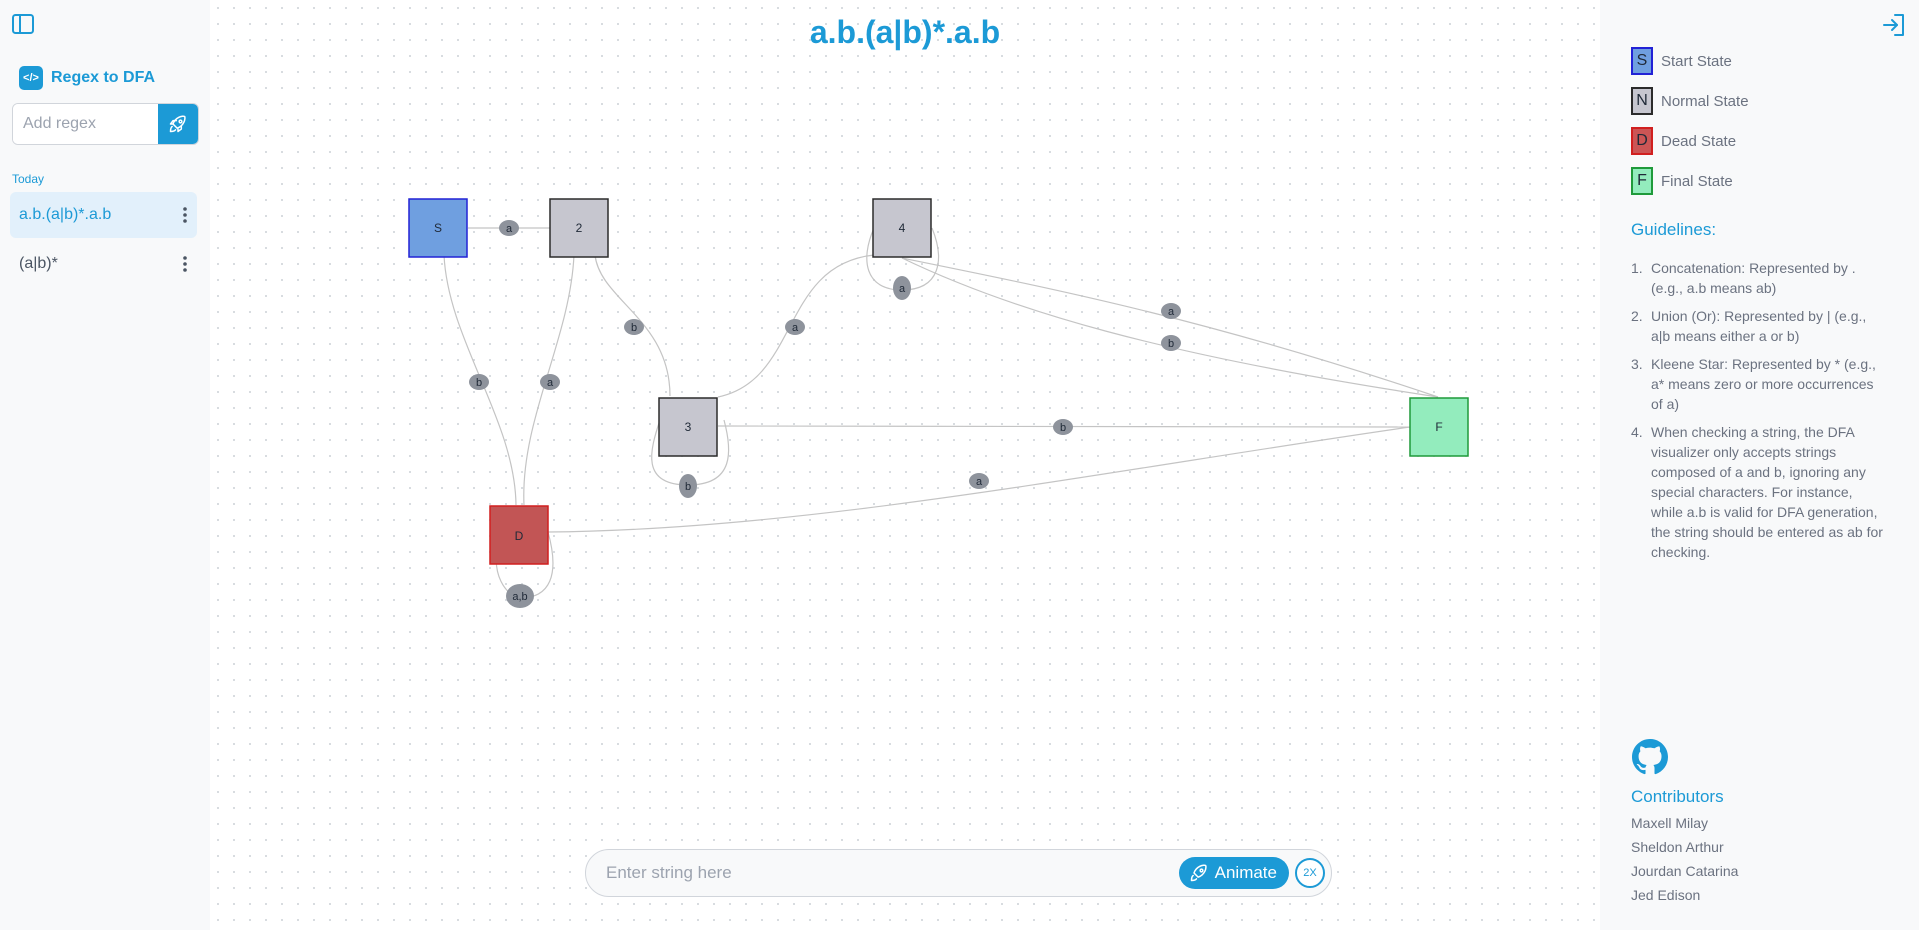 This screenshot has width=1919, height=930. I want to click on legend-final-state: F Final State, so click(1682, 181).